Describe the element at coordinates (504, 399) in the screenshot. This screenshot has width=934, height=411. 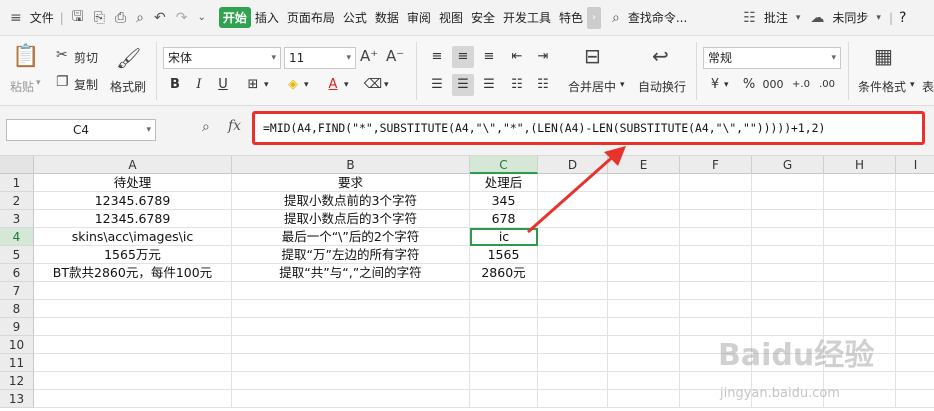
I see `cell-c13` at that location.